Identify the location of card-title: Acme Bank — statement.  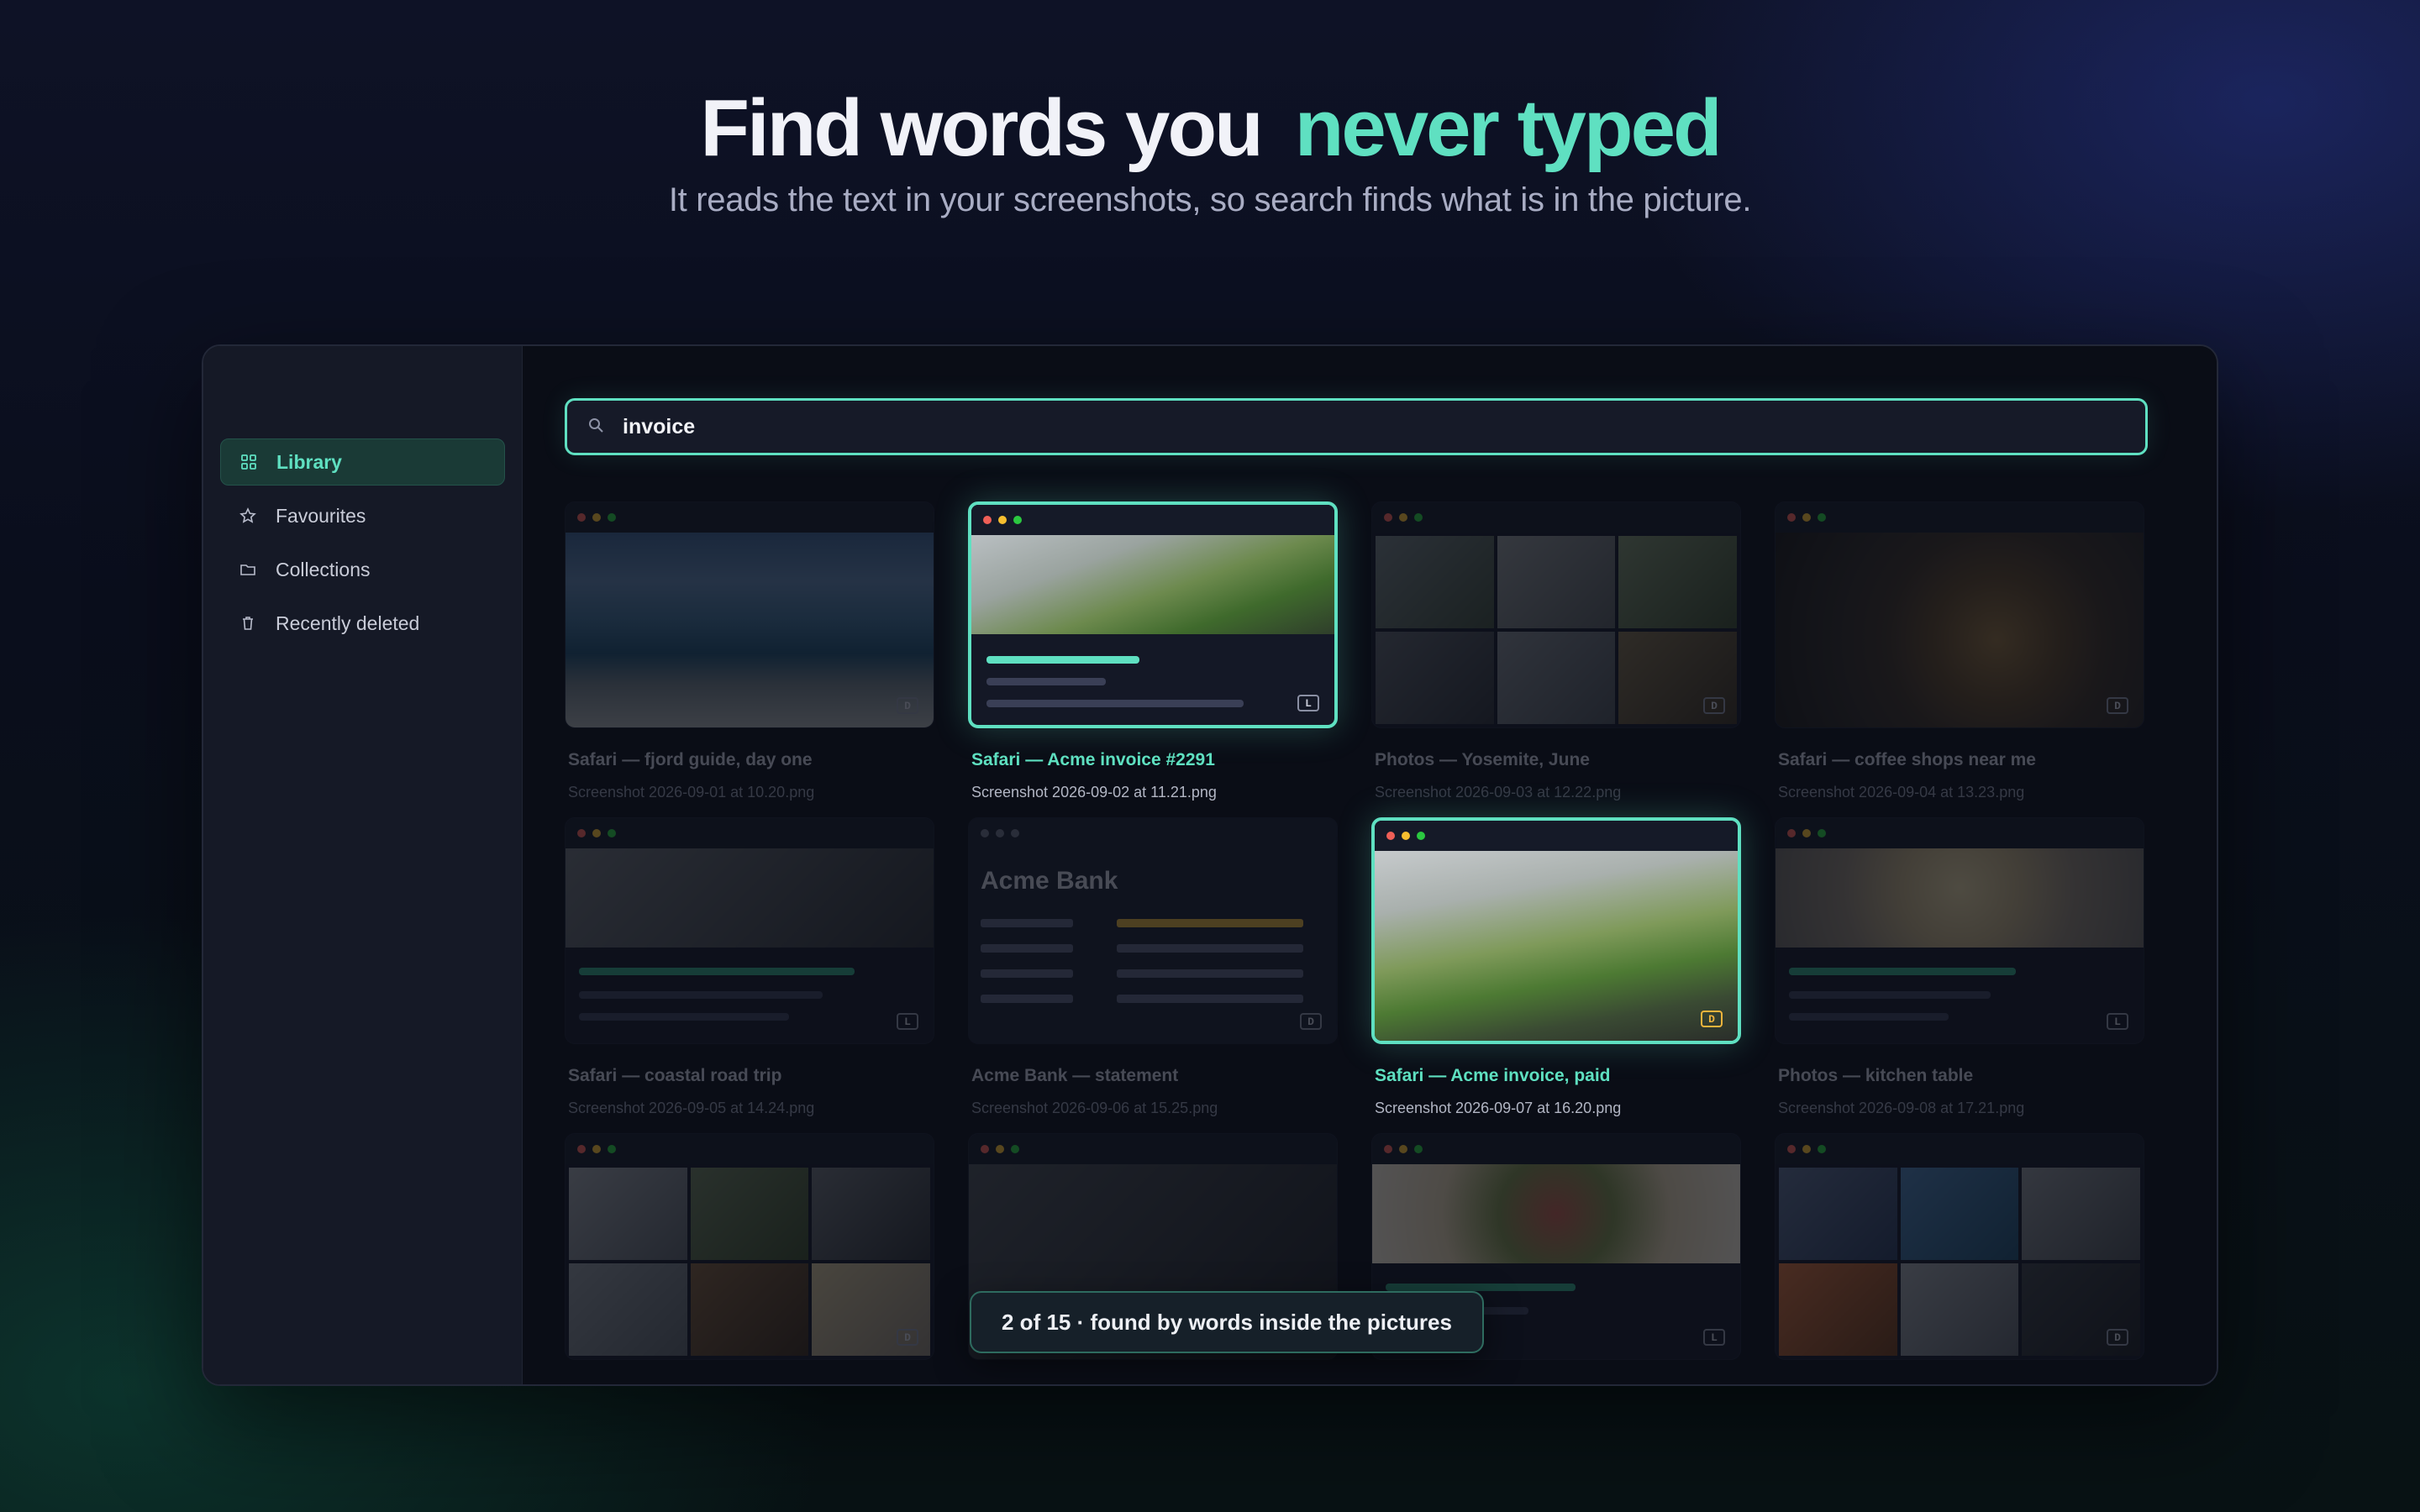
(1075, 1075).